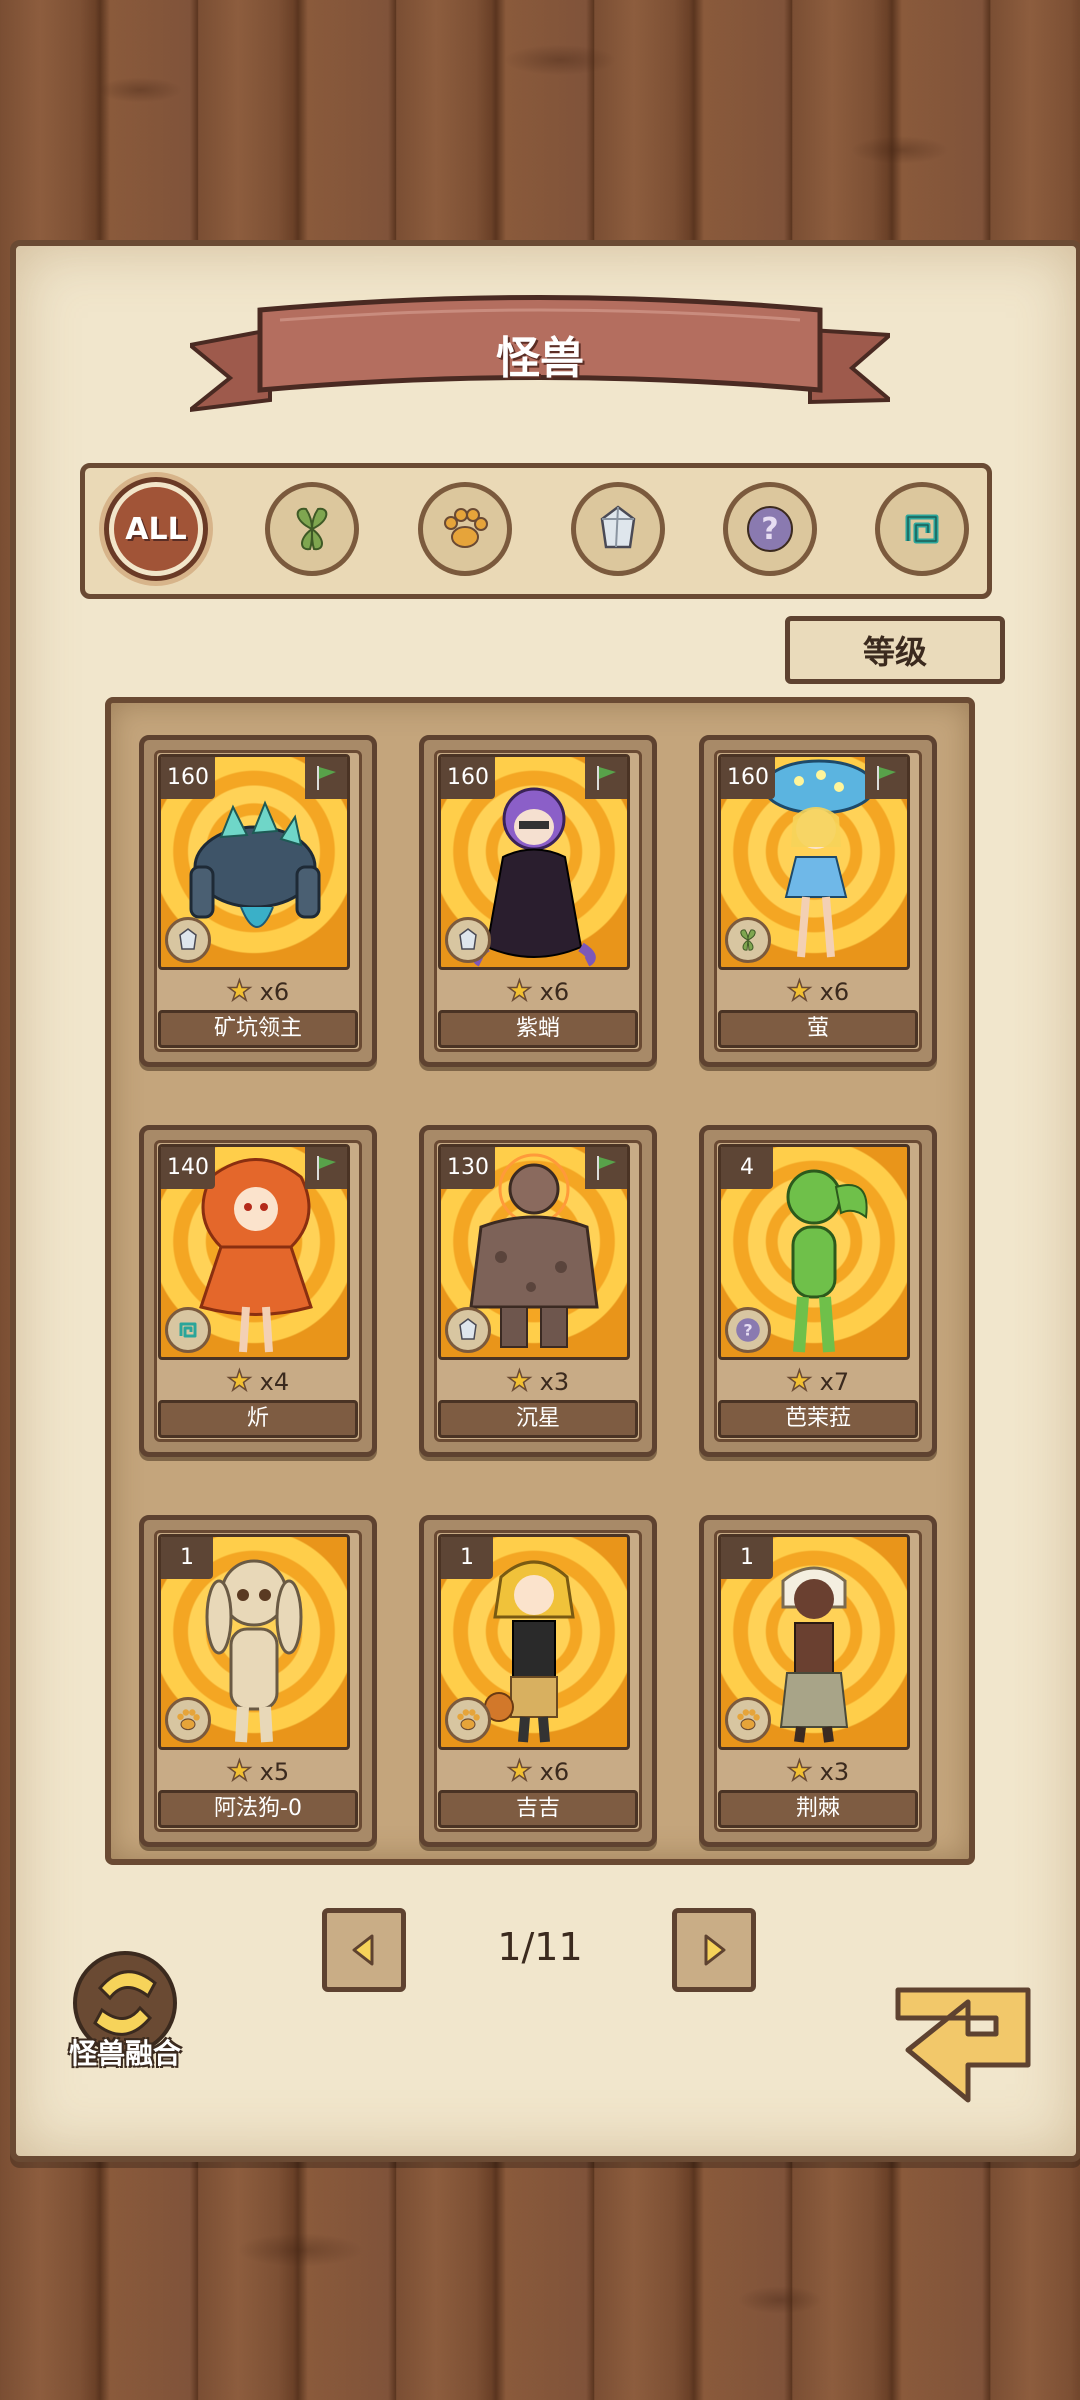 The width and height of the screenshot is (1080, 2400). What do you see at coordinates (258, 1029) in the screenshot?
I see `monster-name: 矿坑领主` at bounding box center [258, 1029].